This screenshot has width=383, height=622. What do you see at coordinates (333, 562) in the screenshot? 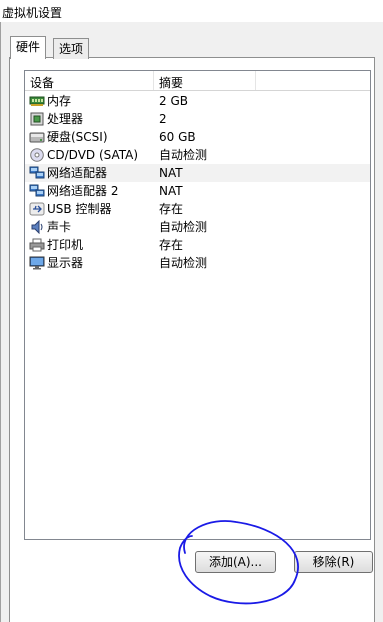
I see `remove-button: 移除(R)` at bounding box center [333, 562].